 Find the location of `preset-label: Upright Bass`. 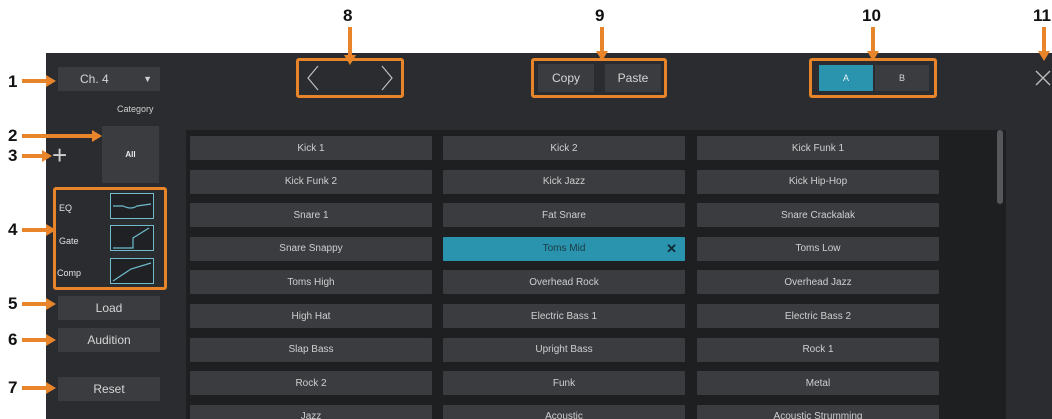

preset-label: Upright Bass is located at coordinates (564, 350).